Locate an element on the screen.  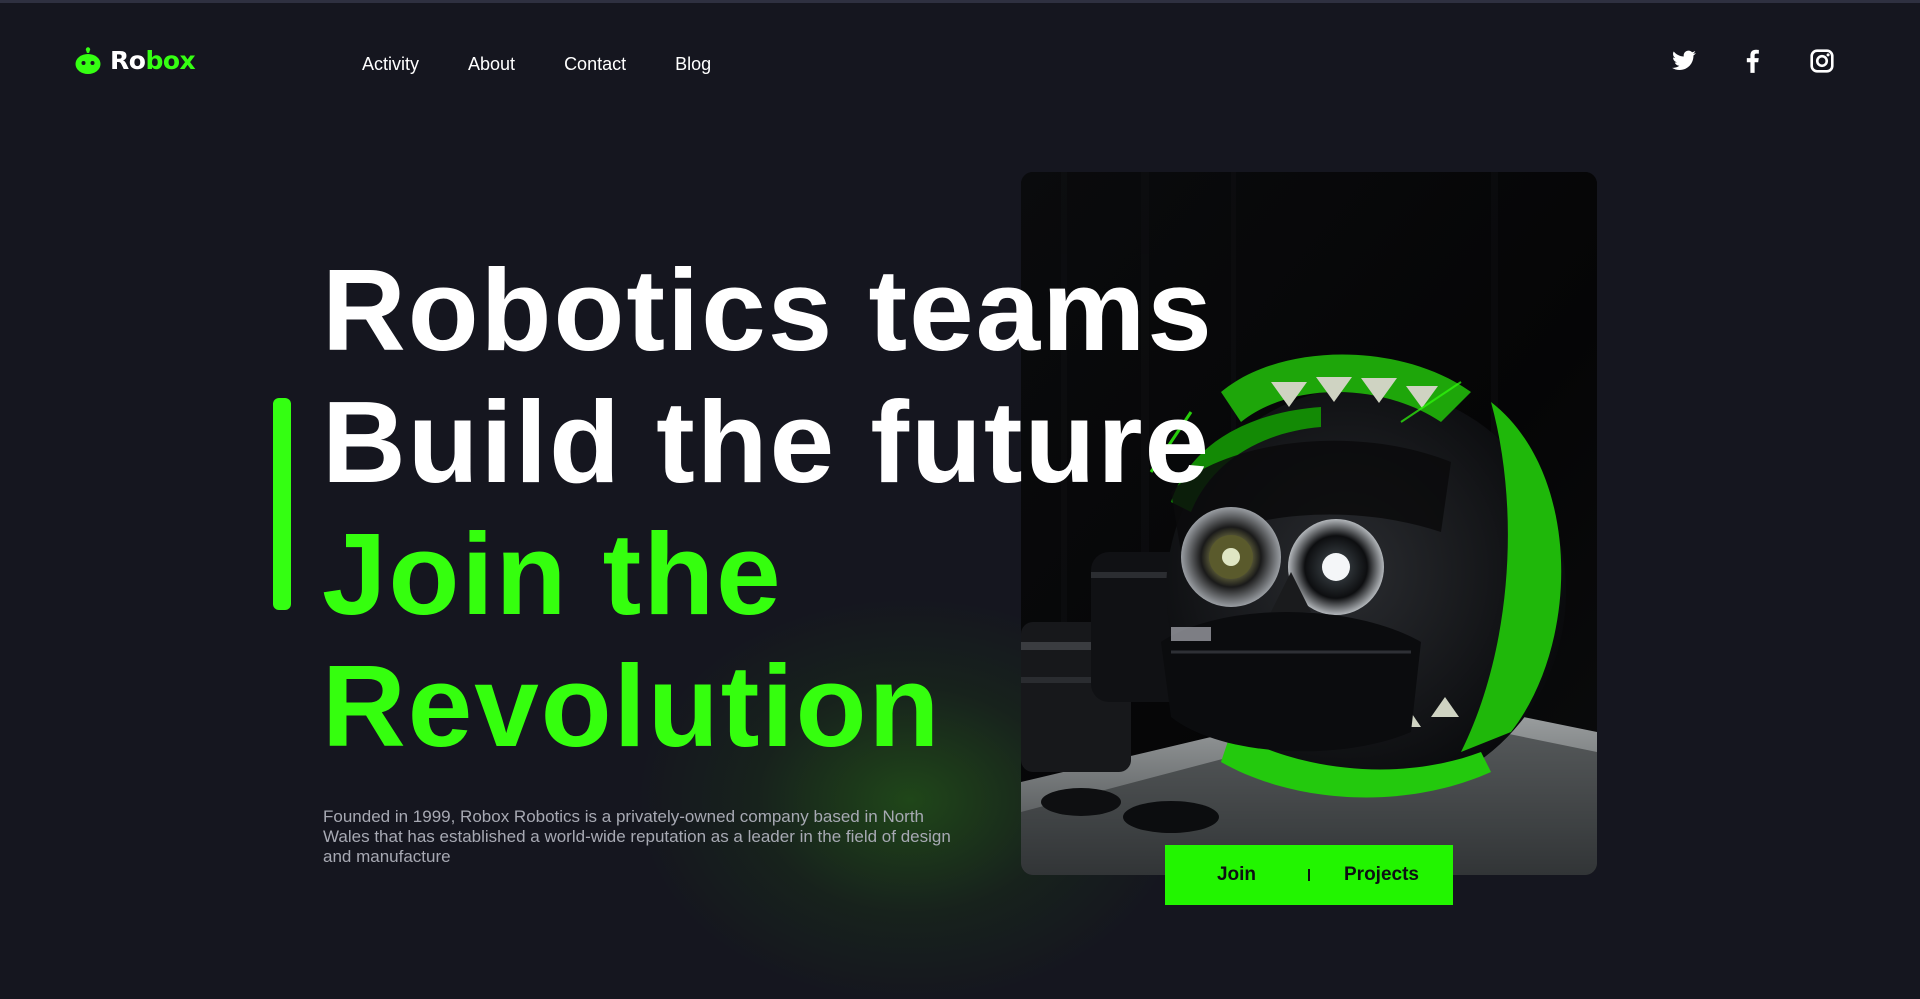
accent-bar is located at coordinates (282, 504).